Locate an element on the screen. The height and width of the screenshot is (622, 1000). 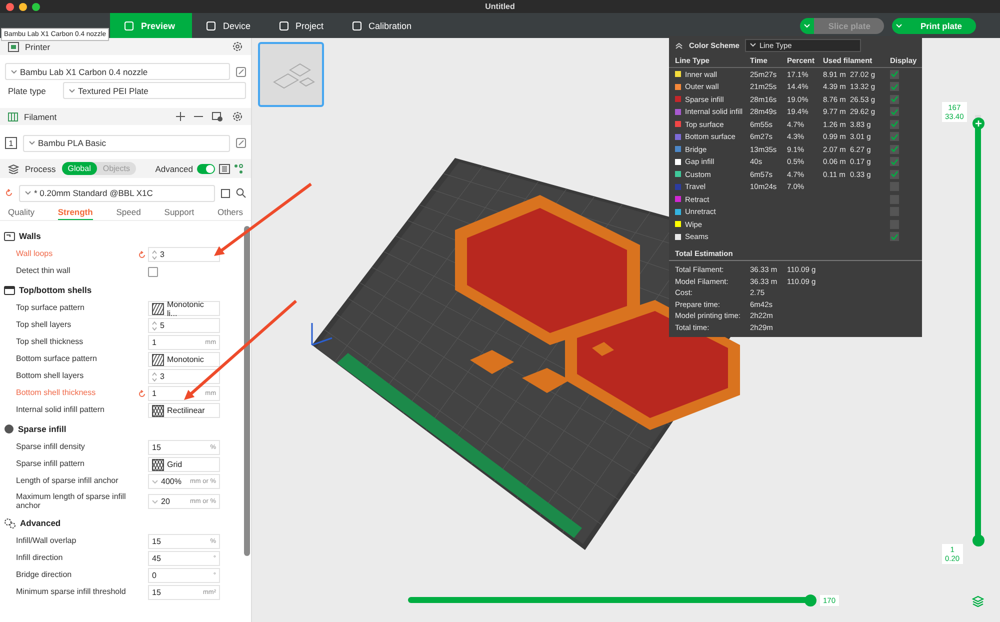
setting-label: Internal solid infill pattern is located at coordinates (61, 410).